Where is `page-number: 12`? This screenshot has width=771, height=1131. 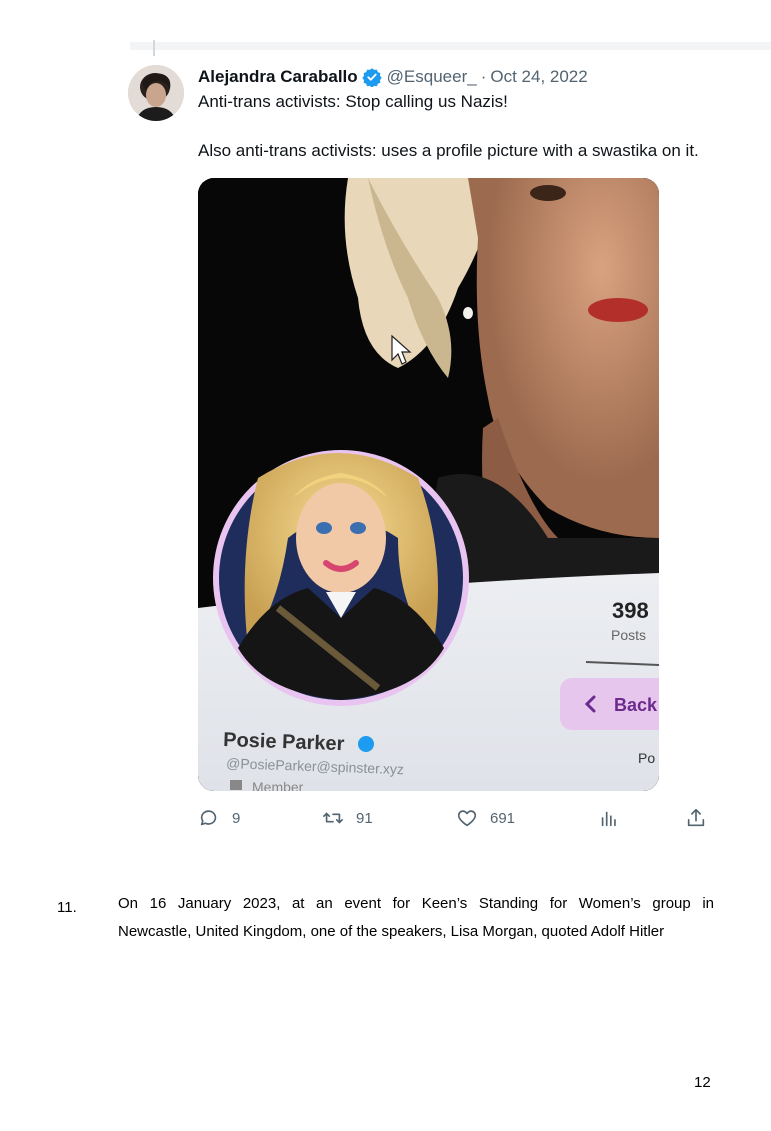 page-number: 12 is located at coordinates (702, 1082).